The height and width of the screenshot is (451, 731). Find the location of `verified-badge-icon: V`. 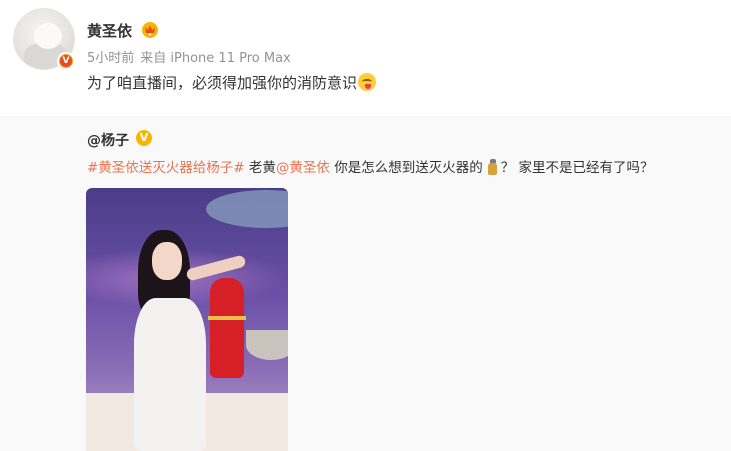

verified-badge-icon: V is located at coordinates (66, 61).